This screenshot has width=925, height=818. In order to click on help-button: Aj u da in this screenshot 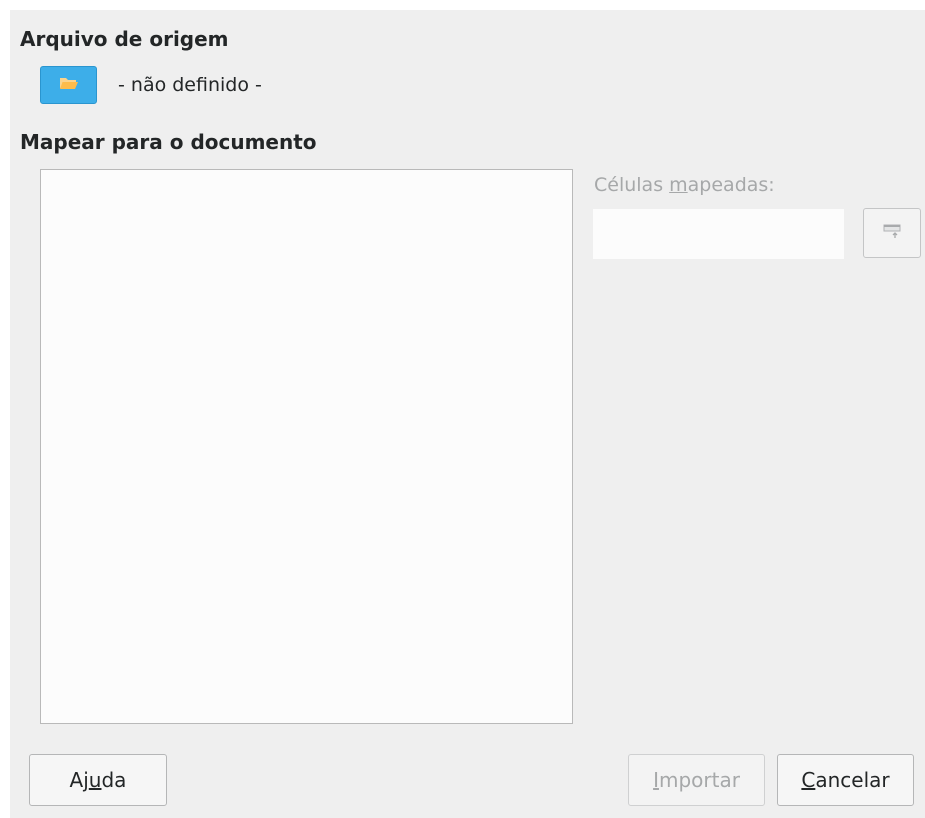, I will do `click(98, 780)`.